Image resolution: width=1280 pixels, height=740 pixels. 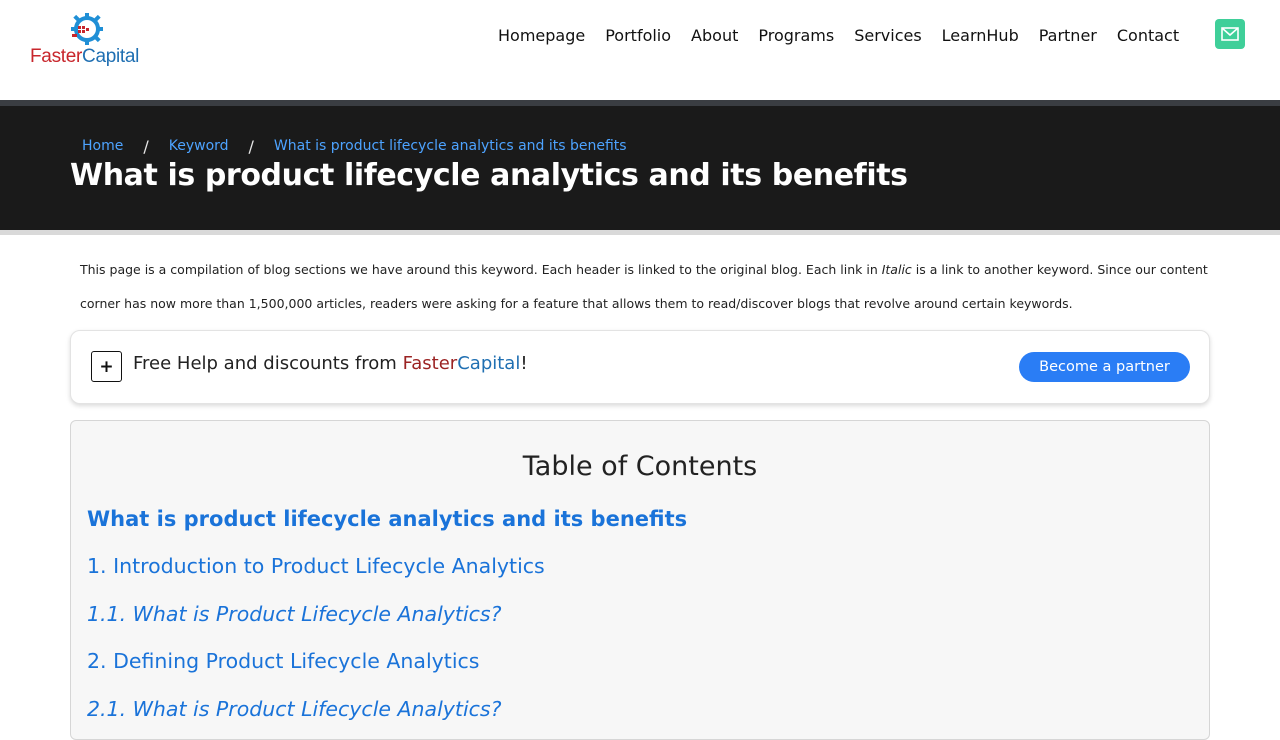 What do you see at coordinates (896, 269) in the screenshot?
I see `intro-italic-word: Italic` at bounding box center [896, 269].